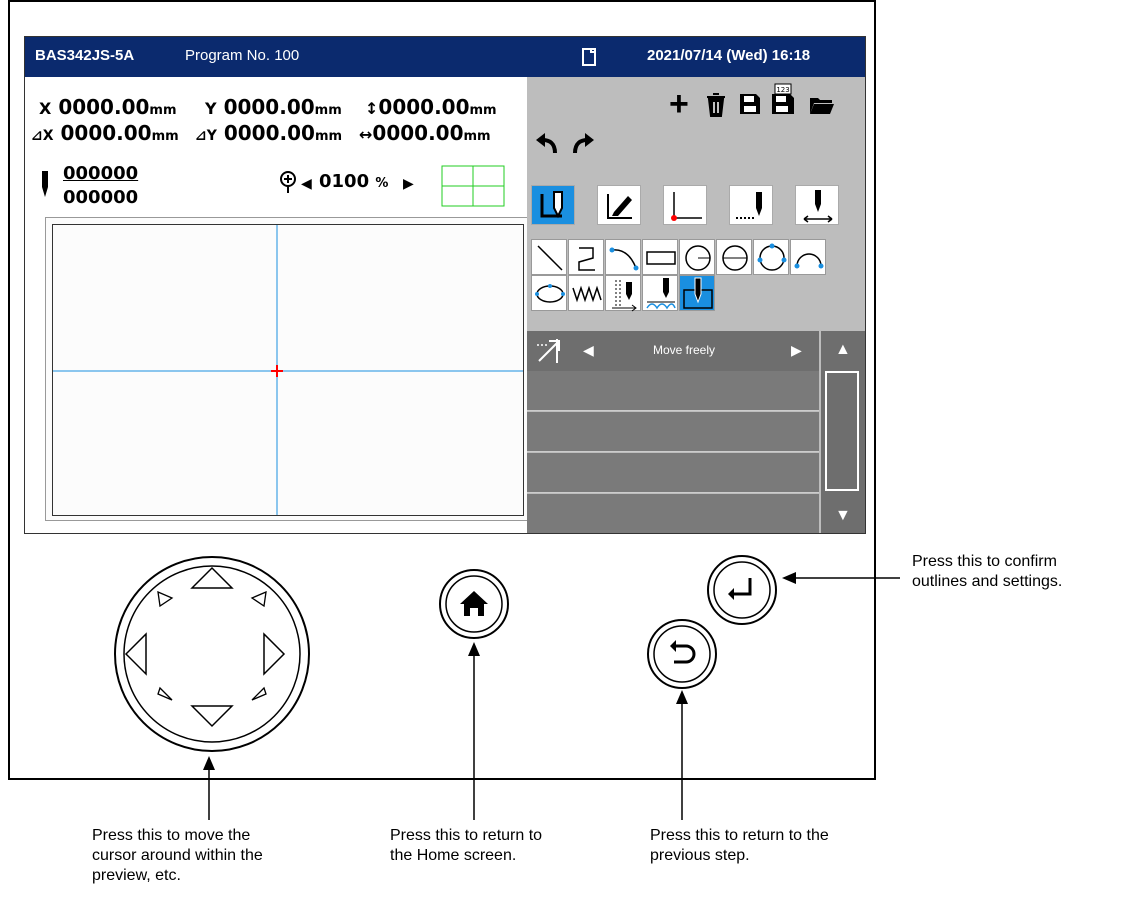  I want to click on back-callout-arrowhead, so click(682, 697).